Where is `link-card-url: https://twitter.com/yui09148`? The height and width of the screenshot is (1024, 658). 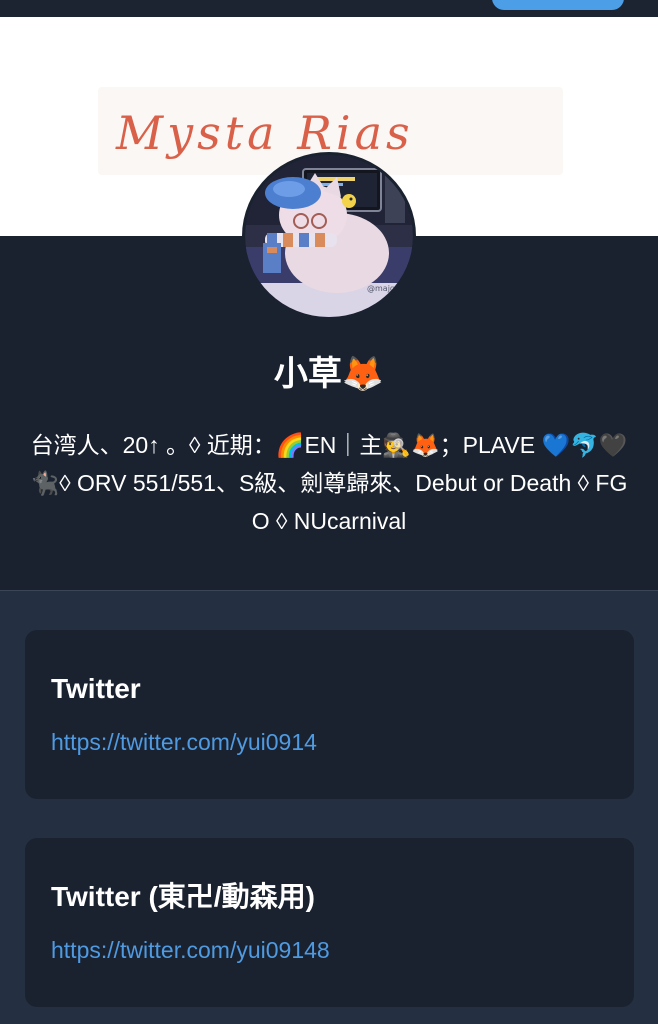 link-card-url: https://twitter.com/yui09148 is located at coordinates (190, 950).